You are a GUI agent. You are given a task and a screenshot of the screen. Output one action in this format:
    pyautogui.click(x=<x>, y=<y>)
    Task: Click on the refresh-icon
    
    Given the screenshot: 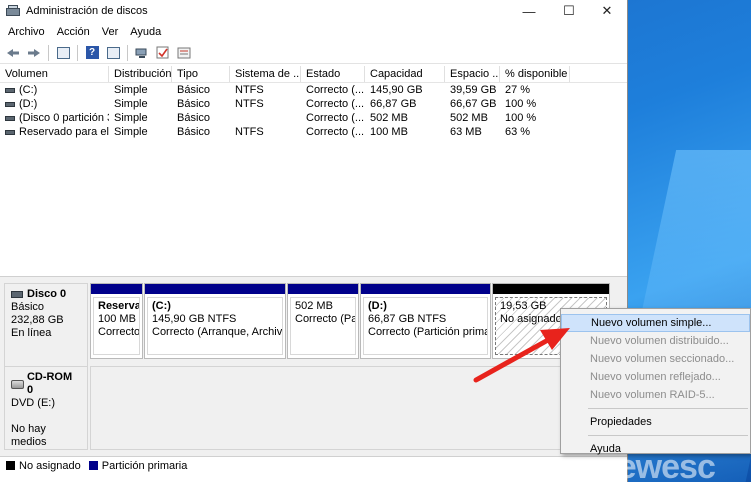 What is the action you would take?
    pyautogui.click(x=113, y=53)
    